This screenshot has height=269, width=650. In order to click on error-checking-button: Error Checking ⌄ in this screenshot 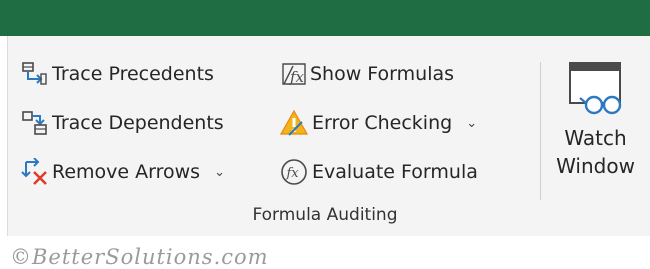, I will do `click(378, 123)`.